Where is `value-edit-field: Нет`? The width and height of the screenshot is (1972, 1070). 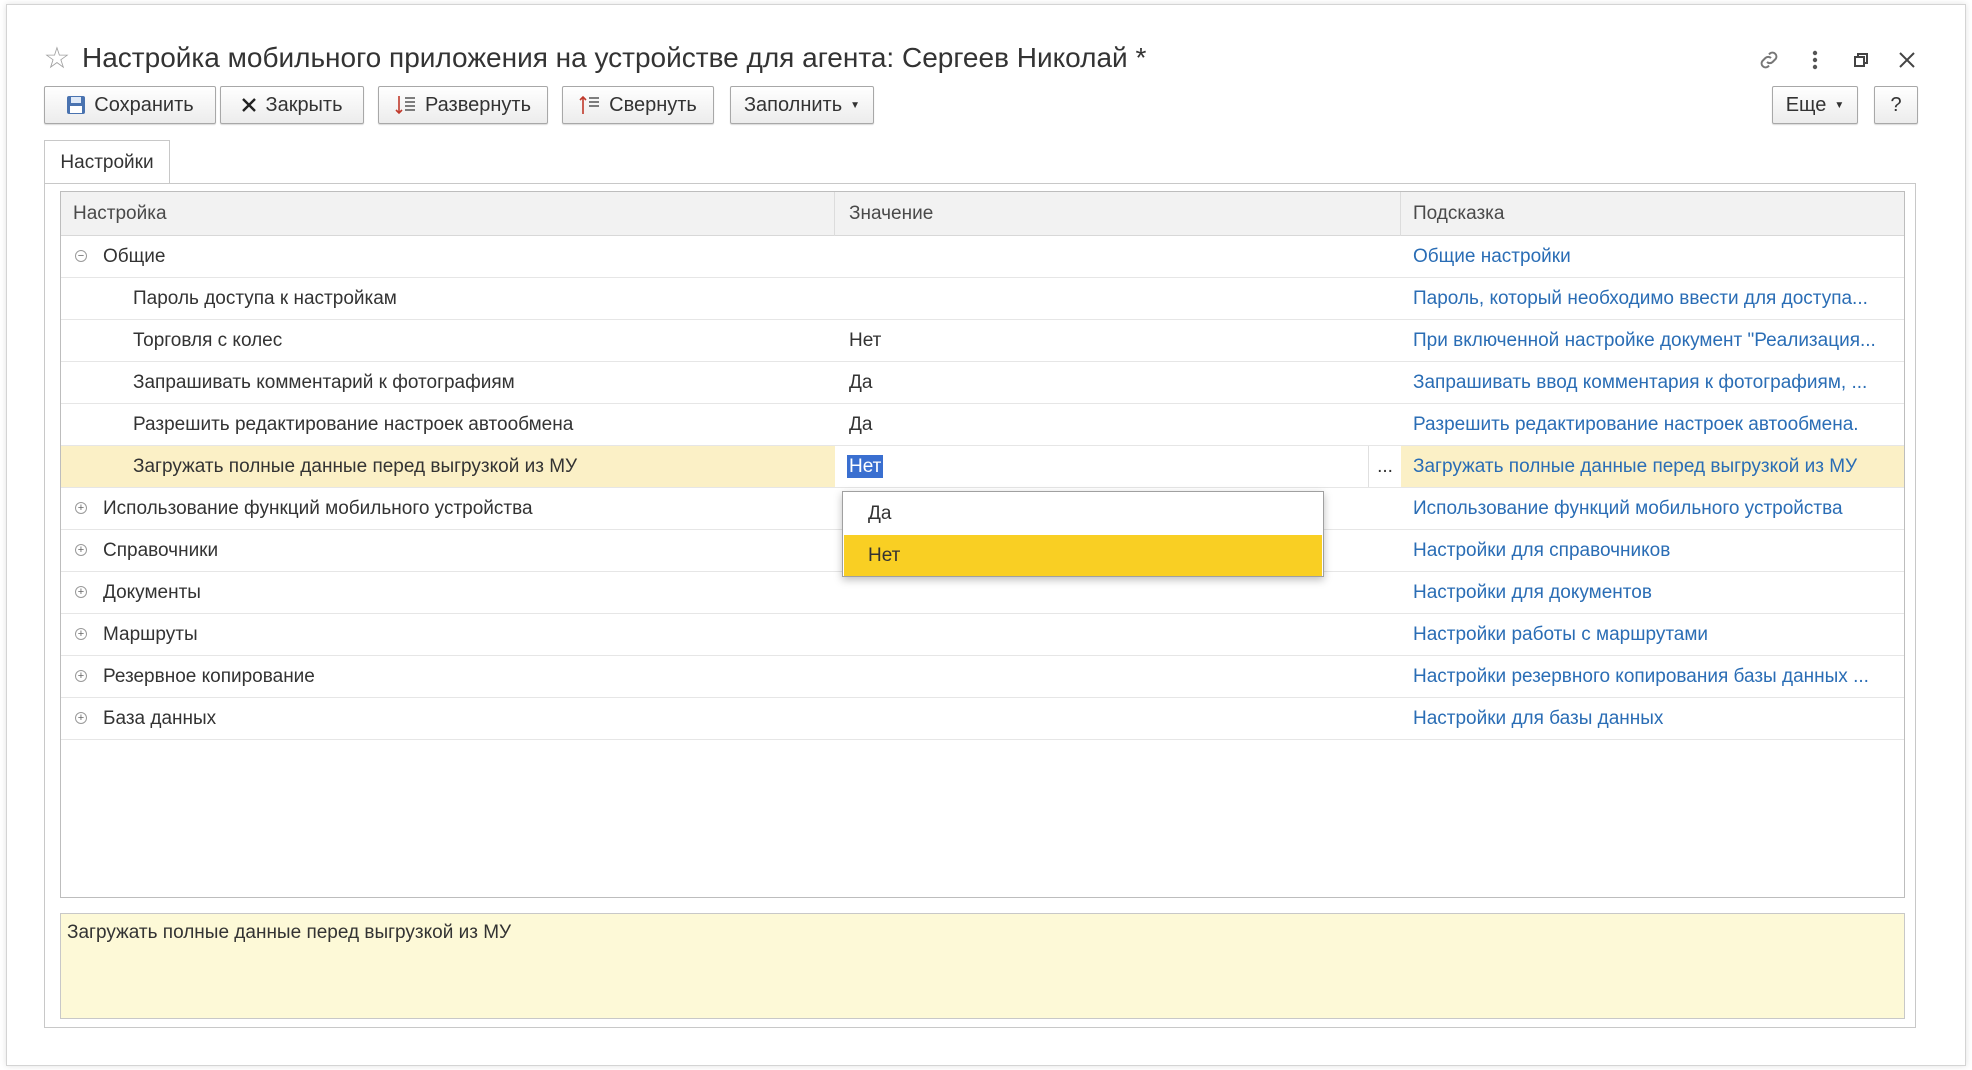
value-edit-field: Нет is located at coordinates (1102, 466).